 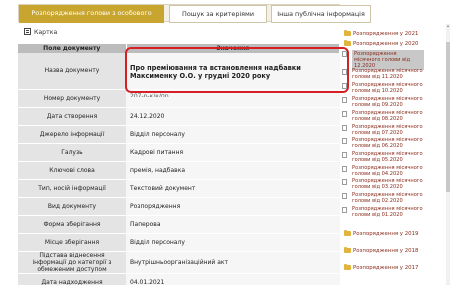 I want to click on sidebar-folder-2021: Розпорядження у 2021, so click(x=381, y=33).